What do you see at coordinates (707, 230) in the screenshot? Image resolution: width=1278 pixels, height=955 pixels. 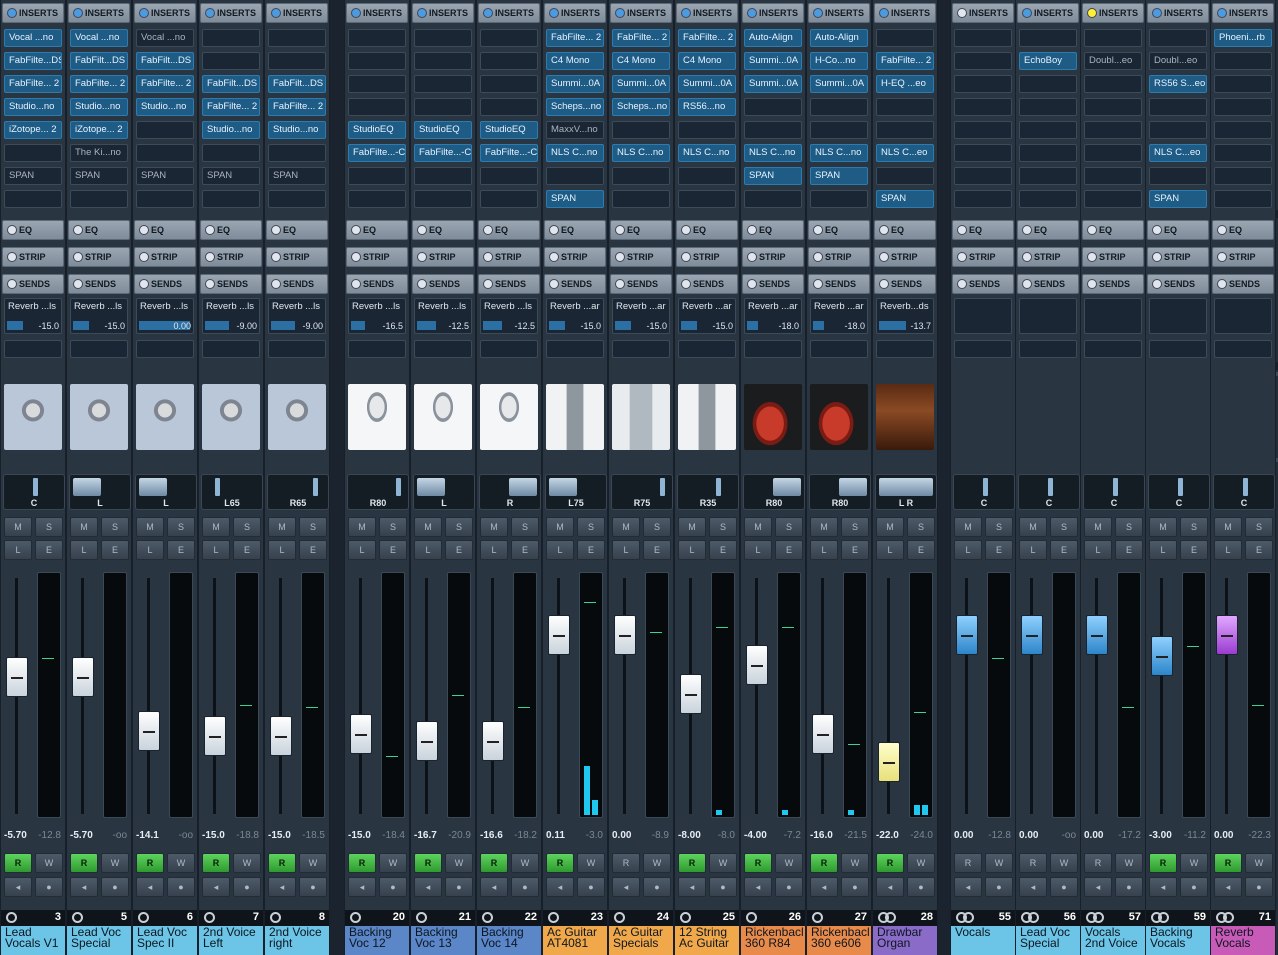 I see `eq-header: EQ` at bounding box center [707, 230].